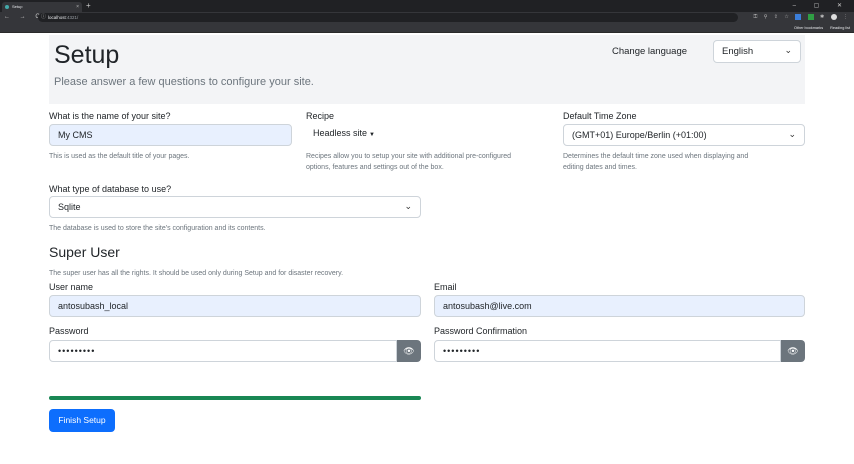  Describe the element at coordinates (69, 207) in the screenshot. I see `database-value: Sqlite` at that location.